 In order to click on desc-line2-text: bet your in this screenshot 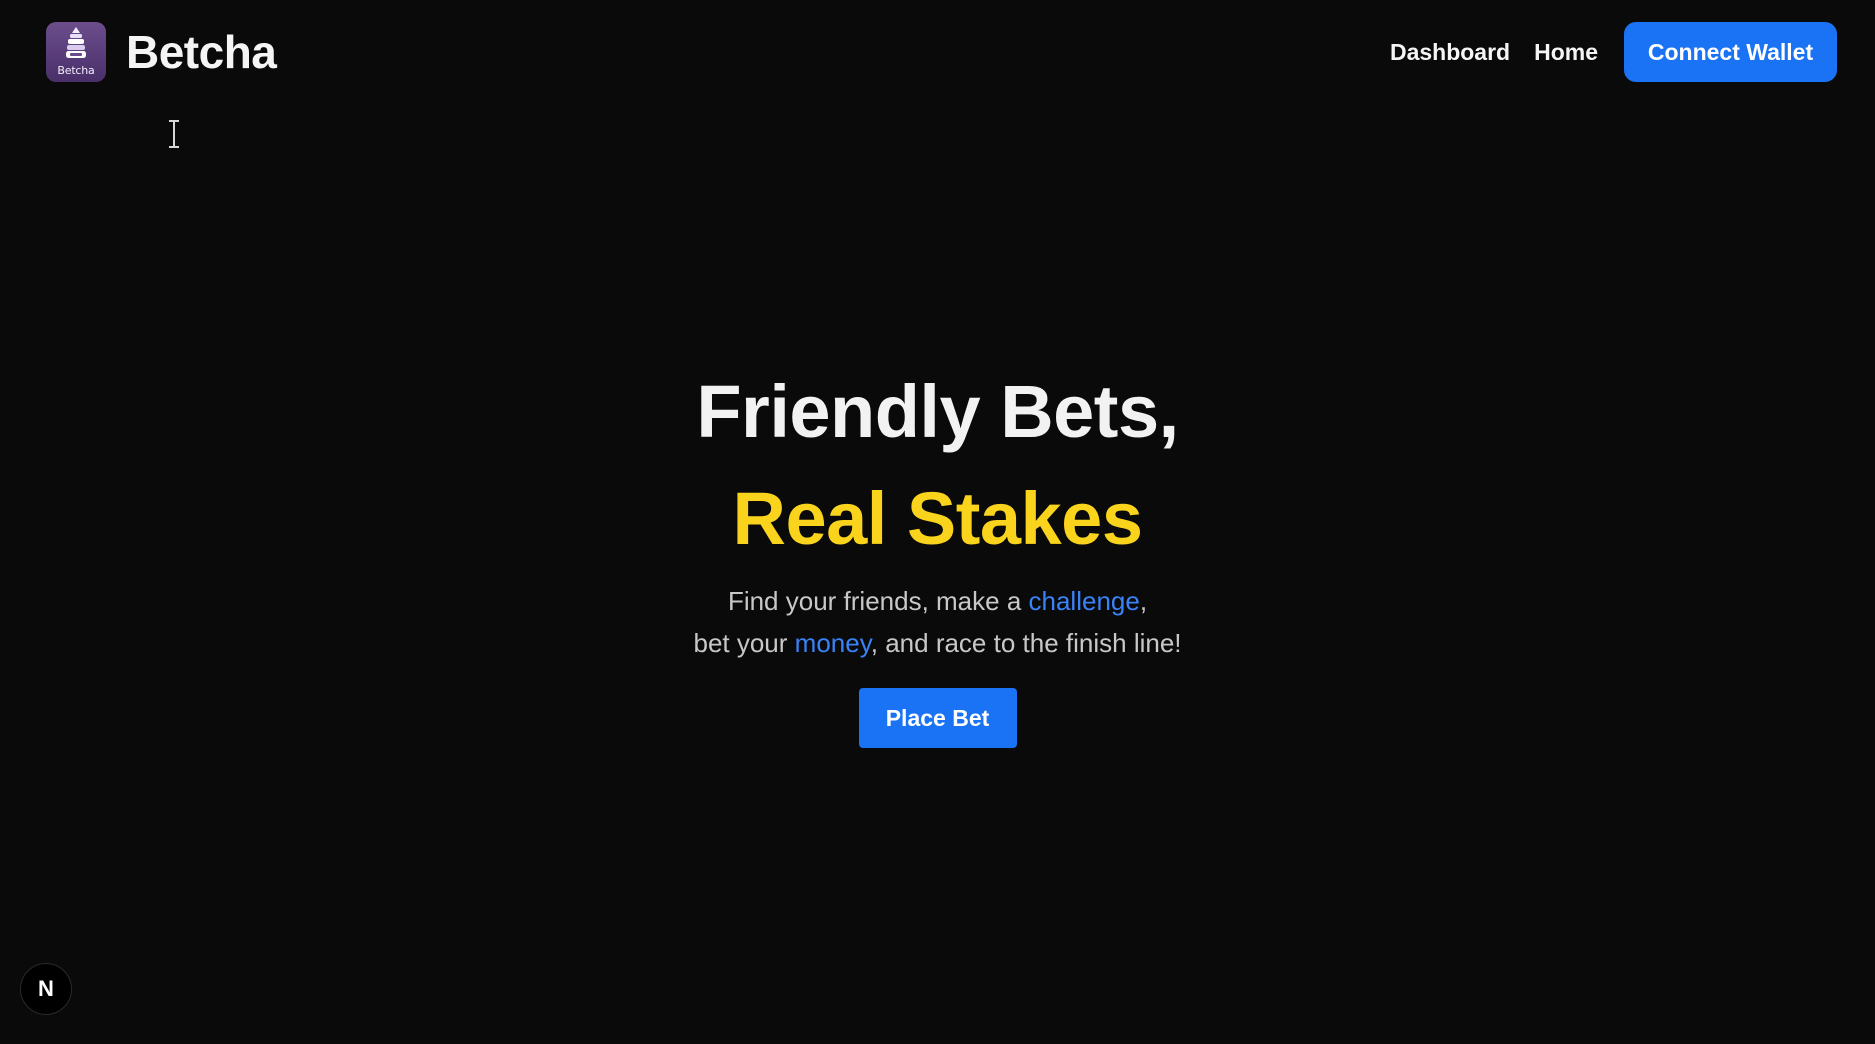, I will do `click(744, 643)`.